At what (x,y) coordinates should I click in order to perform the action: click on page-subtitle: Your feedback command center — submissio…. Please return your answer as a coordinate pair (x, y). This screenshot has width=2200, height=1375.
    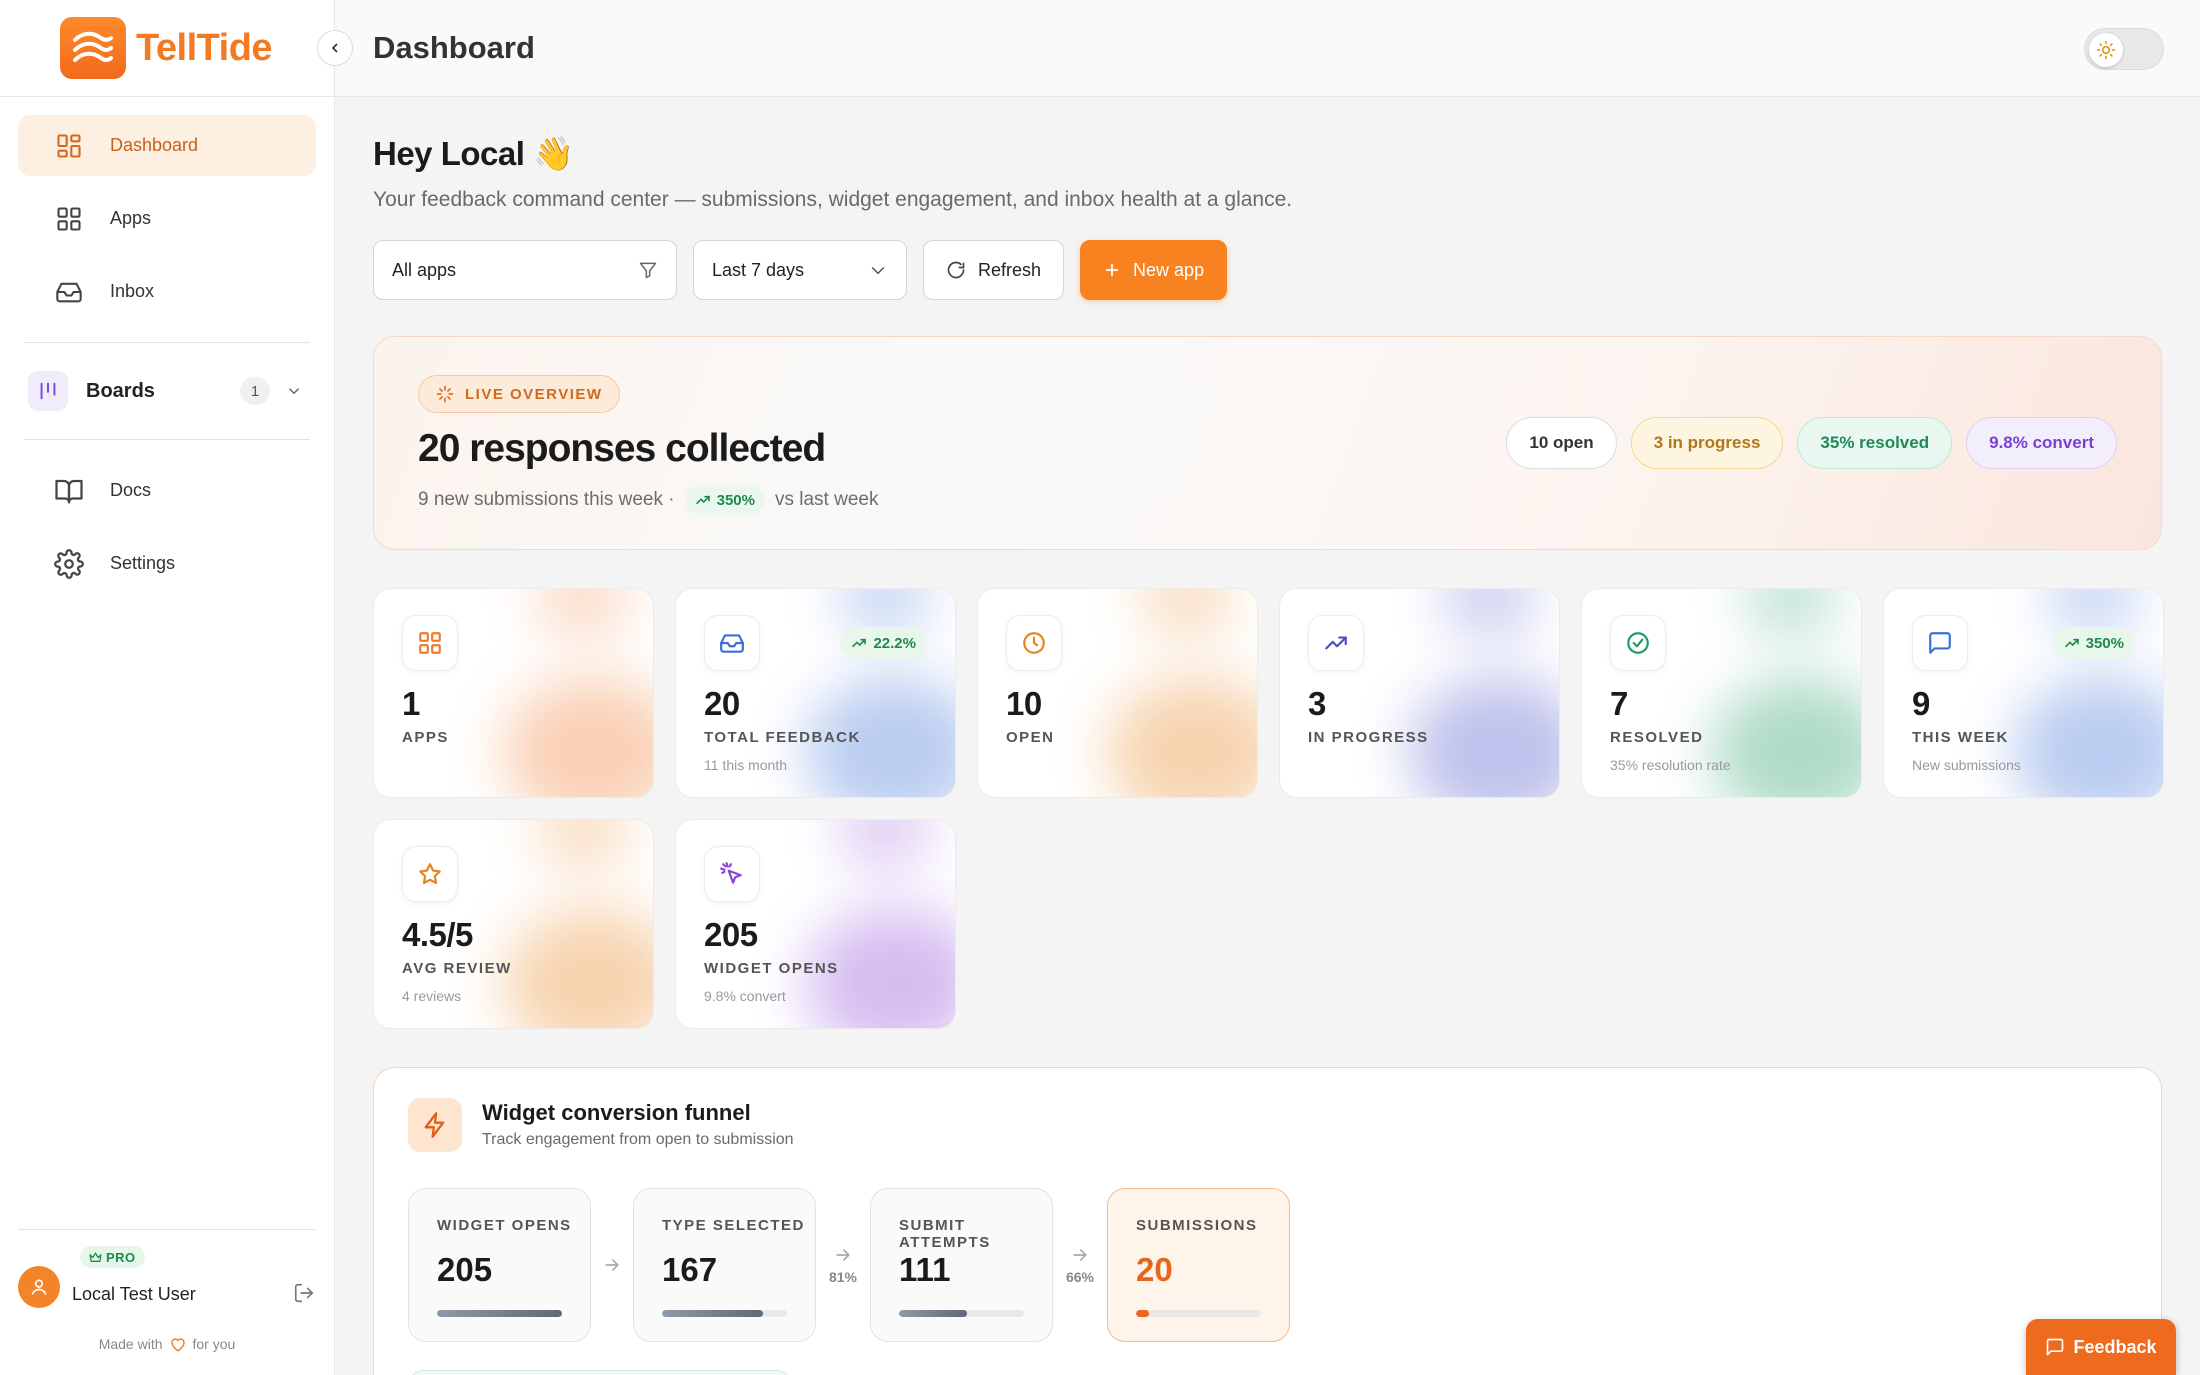
    Looking at the image, I should click on (833, 199).